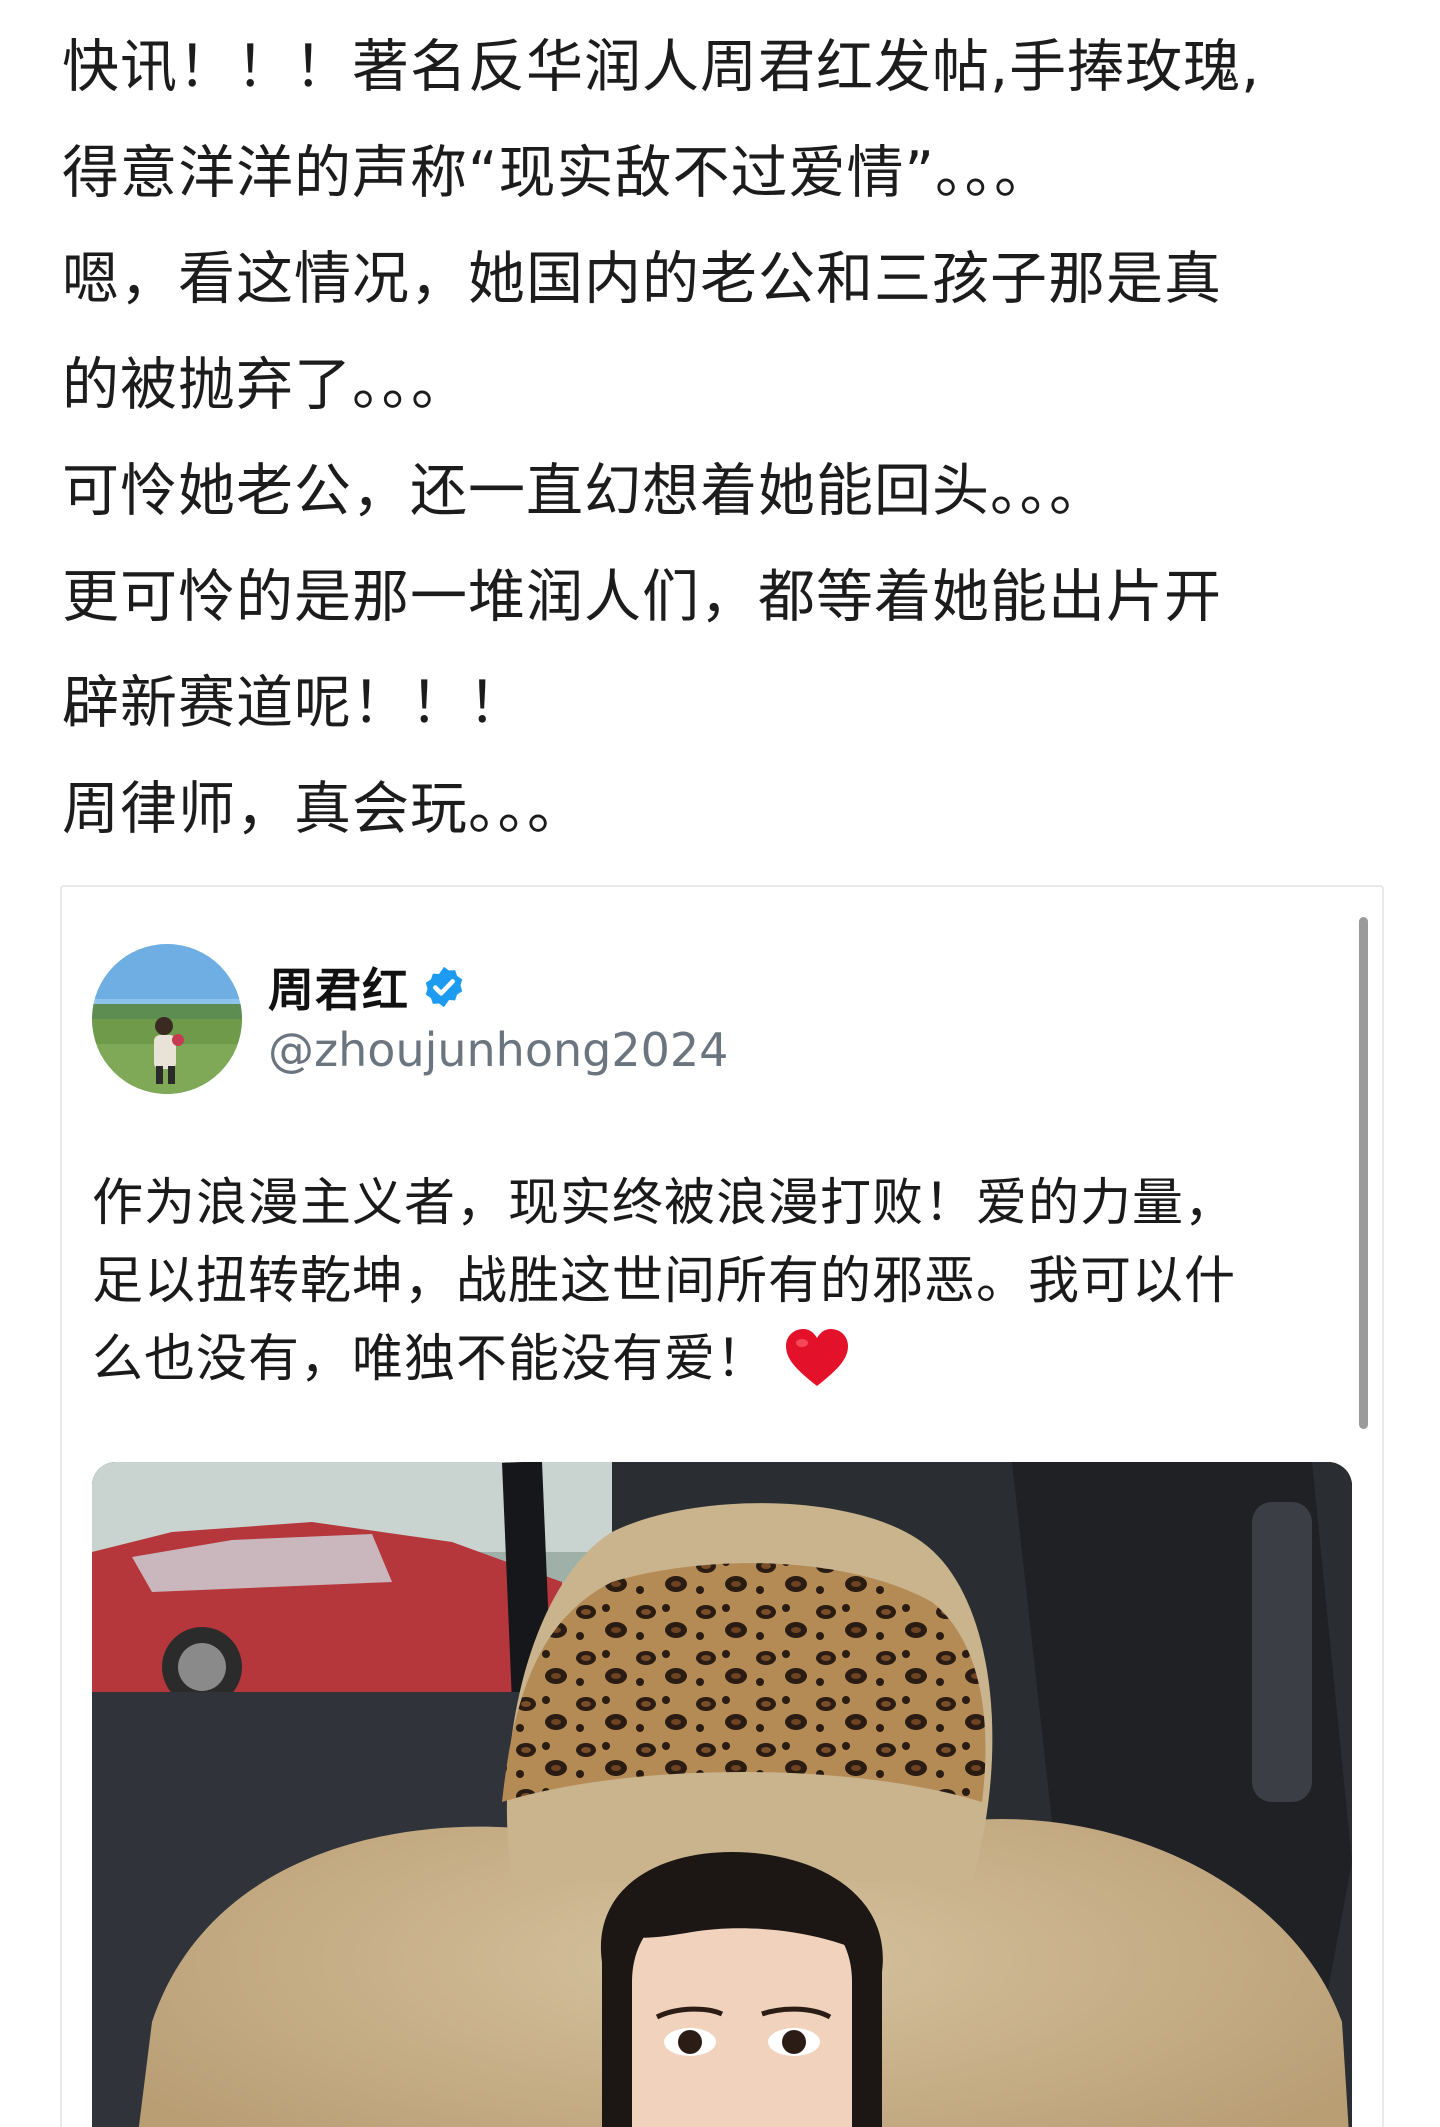 Image resolution: width=1440 pixels, height=2127 pixels. I want to click on author-row: 周君红, so click(367, 987).